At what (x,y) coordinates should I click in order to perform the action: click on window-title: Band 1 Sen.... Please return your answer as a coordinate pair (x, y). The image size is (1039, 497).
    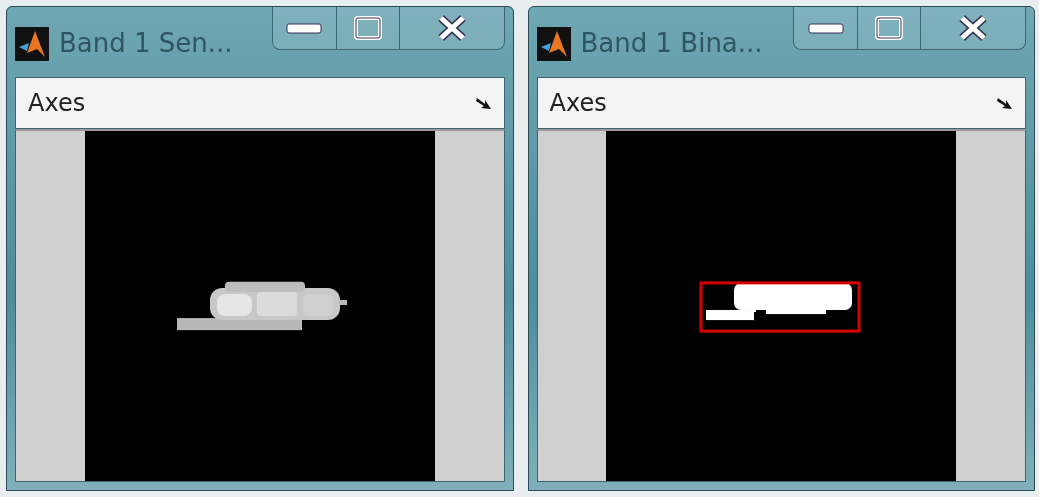
    Looking at the image, I should click on (146, 43).